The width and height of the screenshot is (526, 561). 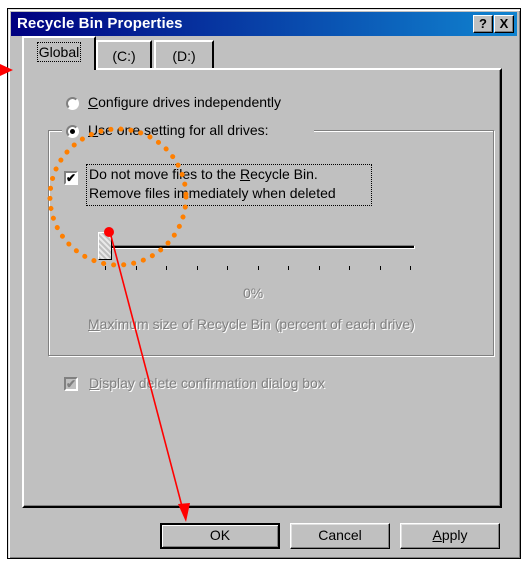 I want to click on window-title: Recycle Bin Properties, so click(x=100, y=23).